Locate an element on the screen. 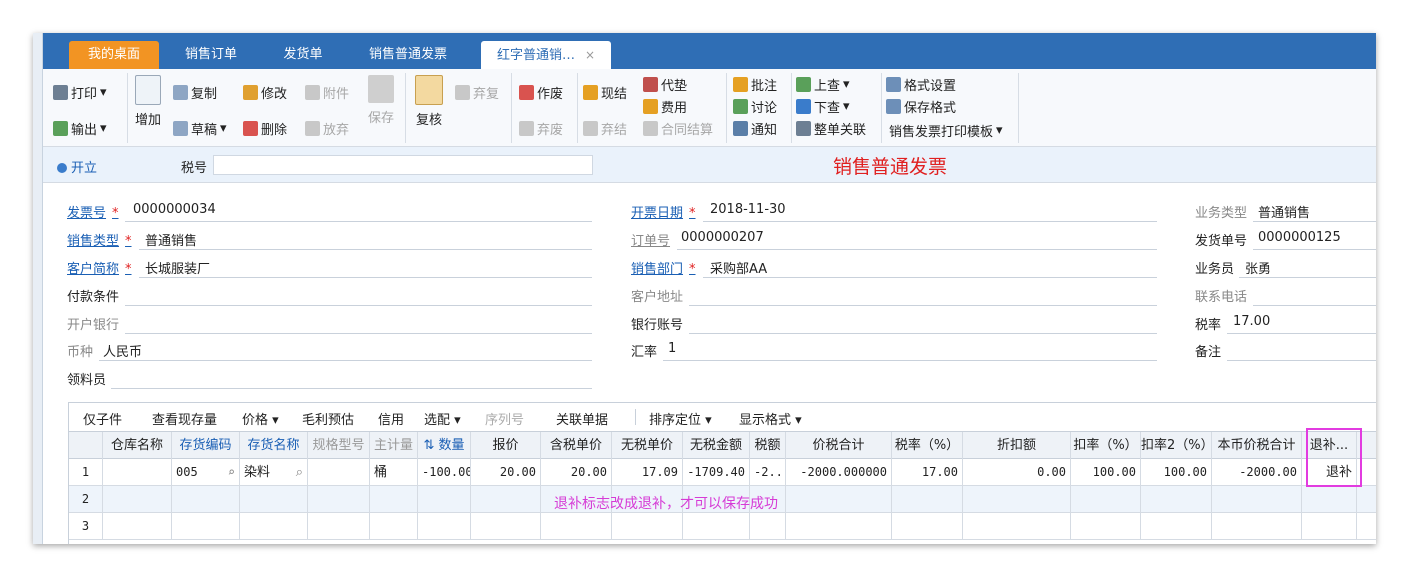  delete-button: 删除 is located at coordinates (265, 128).